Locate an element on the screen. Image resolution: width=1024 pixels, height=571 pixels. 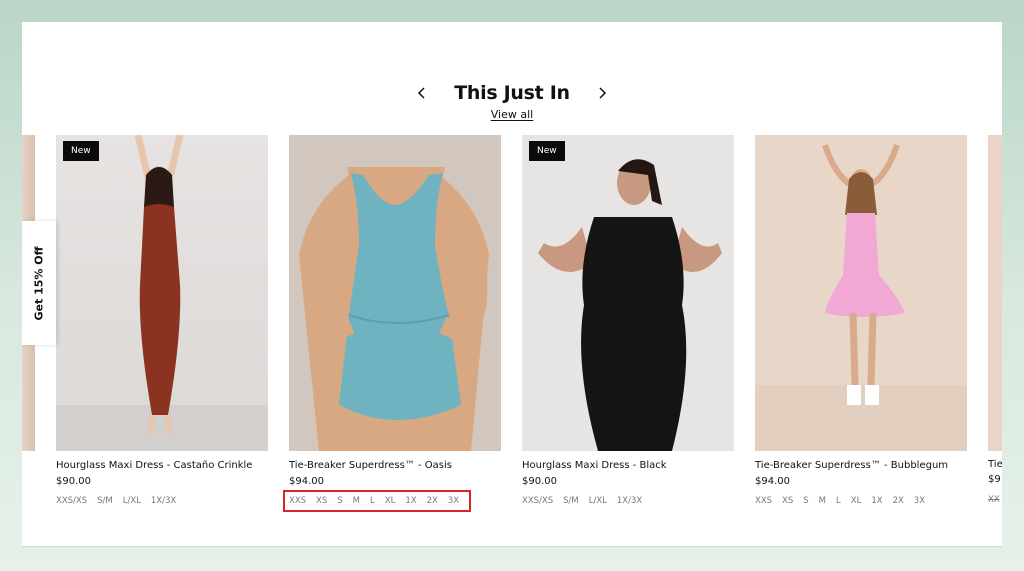
product-name: Tie-Breaker Superdress™ - Bubblegum is located at coordinates (861, 465).